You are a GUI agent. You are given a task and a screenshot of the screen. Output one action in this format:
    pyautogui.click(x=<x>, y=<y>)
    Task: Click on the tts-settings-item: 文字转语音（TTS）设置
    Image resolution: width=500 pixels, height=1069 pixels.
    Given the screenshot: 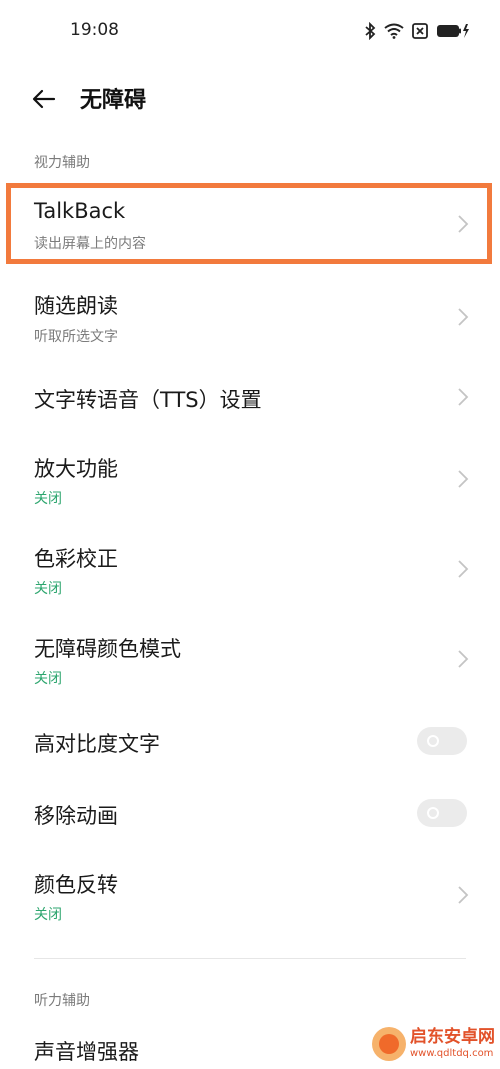 What is the action you would take?
    pyautogui.click(x=250, y=398)
    